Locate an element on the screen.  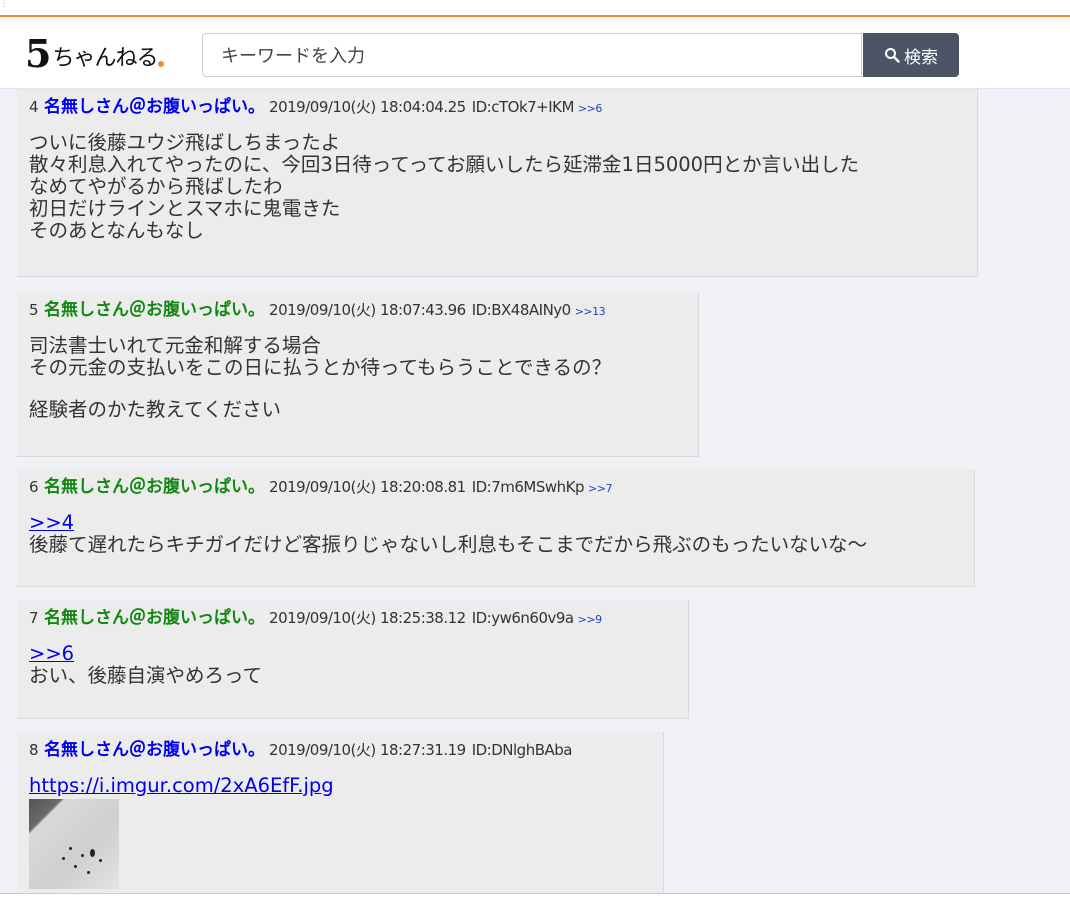
anchor-link: >>4 is located at coordinates (495, 523).